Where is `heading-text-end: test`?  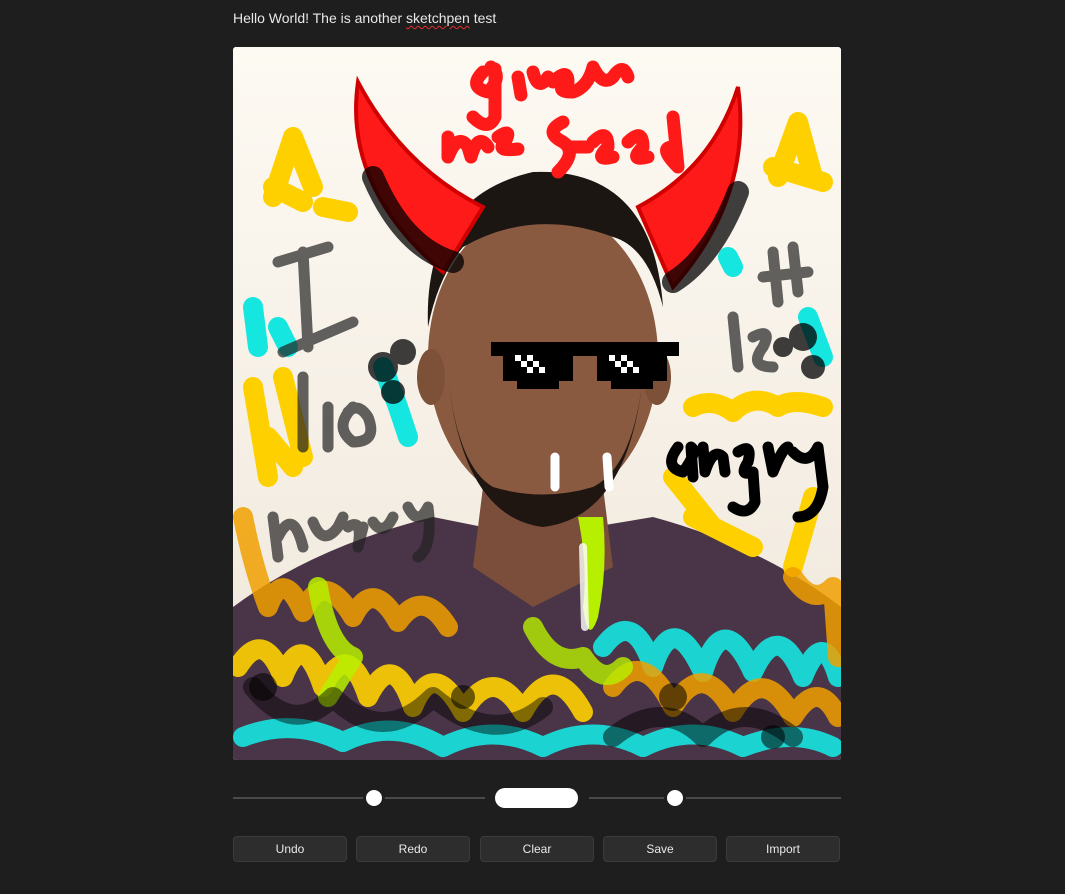
heading-text-end: test is located at coordinates (483, 18).